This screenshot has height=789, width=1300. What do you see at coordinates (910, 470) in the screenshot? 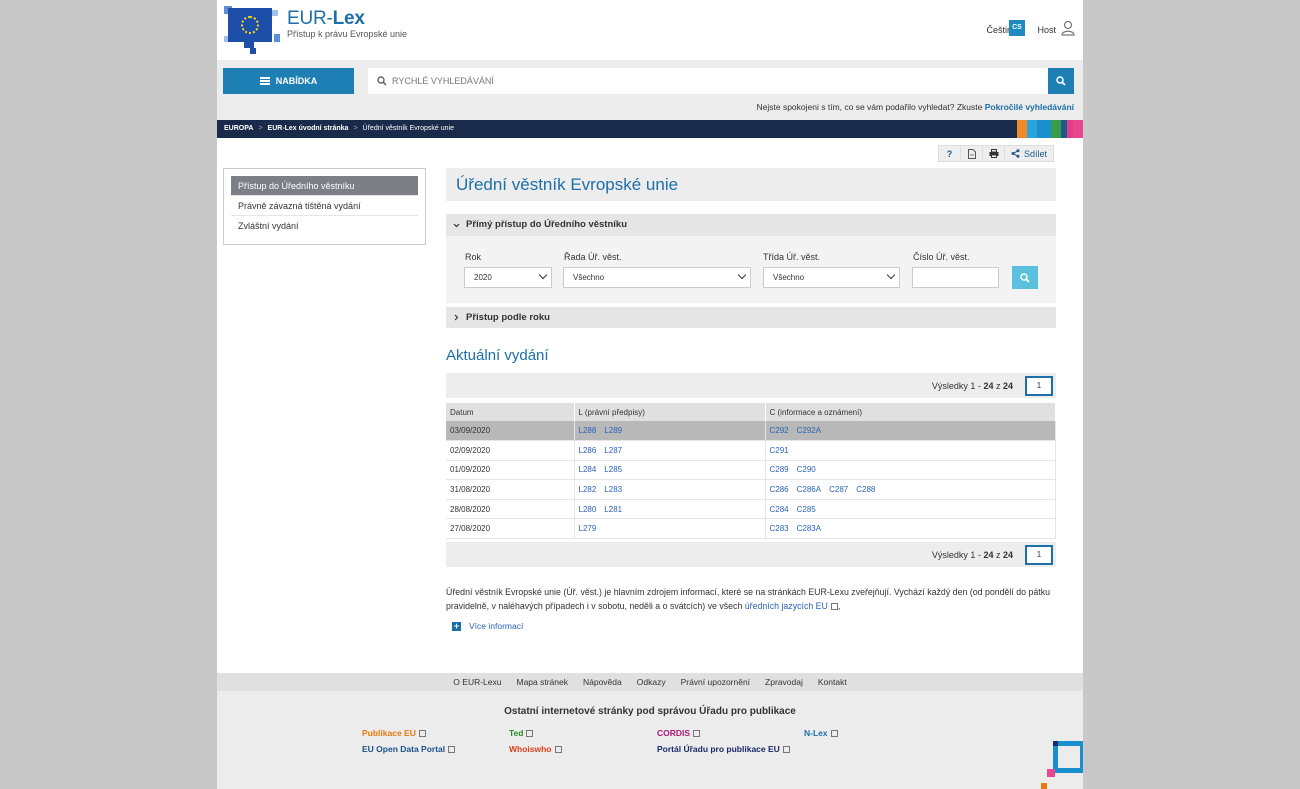
I see `issue-c-cell: C289 C290` at bounding box center [910, 470].